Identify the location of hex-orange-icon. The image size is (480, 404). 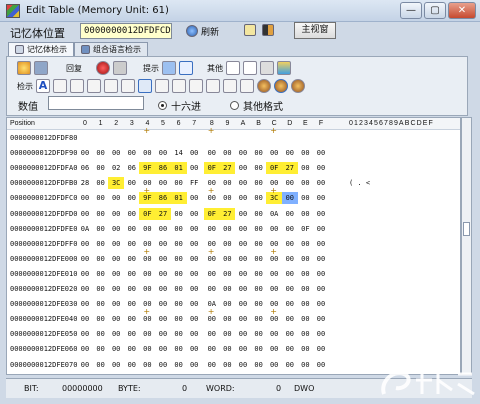
(196, 86).